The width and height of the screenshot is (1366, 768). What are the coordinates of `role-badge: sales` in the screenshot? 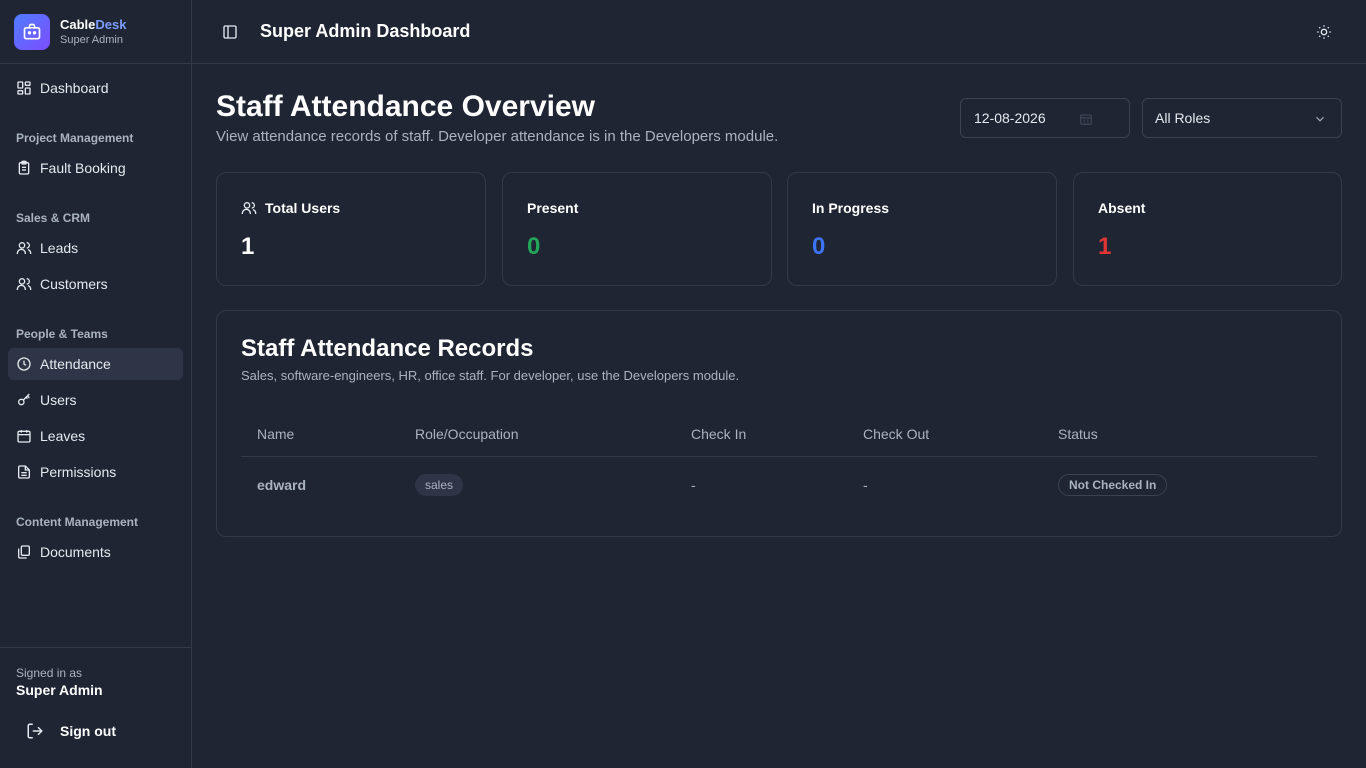 It's located at (439, 485).